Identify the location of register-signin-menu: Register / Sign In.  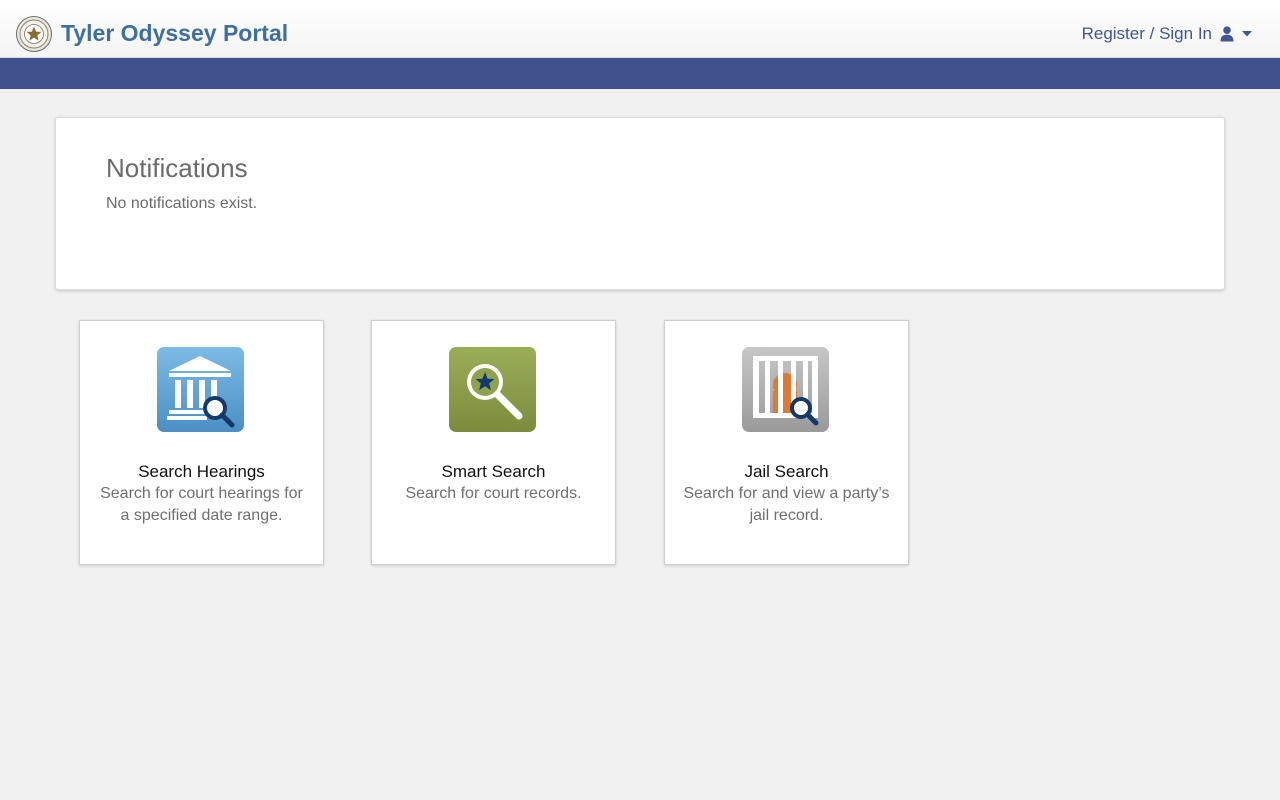
(1167, 34).